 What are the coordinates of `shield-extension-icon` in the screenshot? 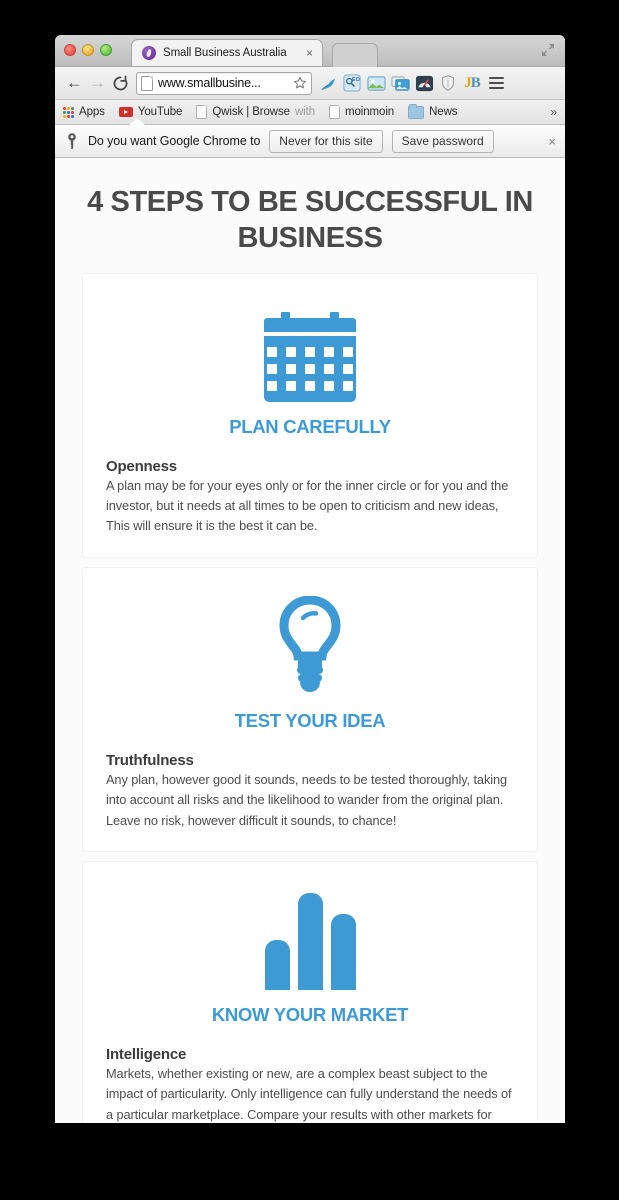 It's located at (448, 83).